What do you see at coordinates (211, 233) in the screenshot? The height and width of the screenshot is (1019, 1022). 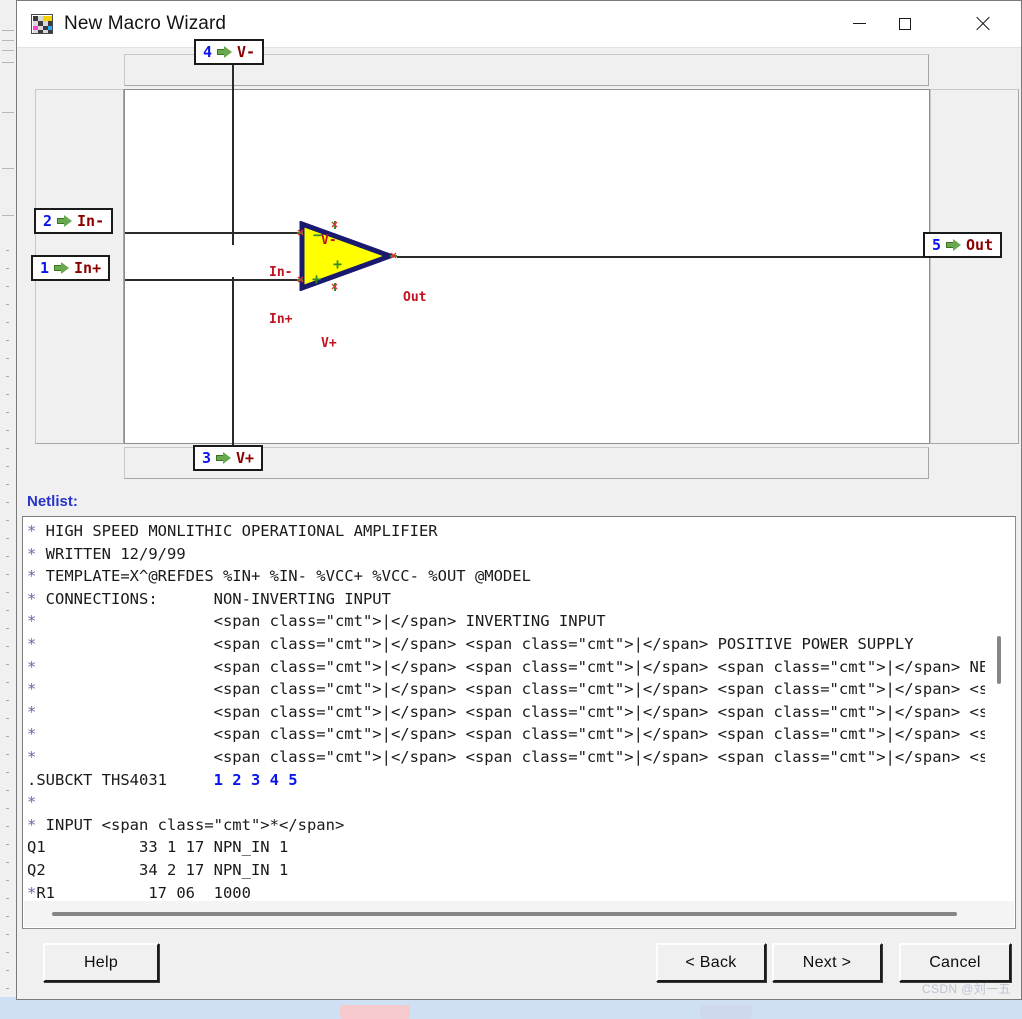 I see `wire-in-minus` at bounding box center [211, 233].